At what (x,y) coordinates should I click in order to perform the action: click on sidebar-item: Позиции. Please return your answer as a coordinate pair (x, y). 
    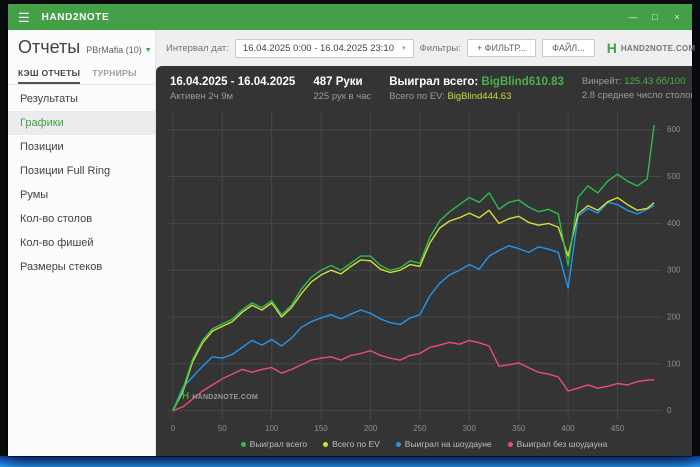
    Looking at the image, I should click on (81, 147).